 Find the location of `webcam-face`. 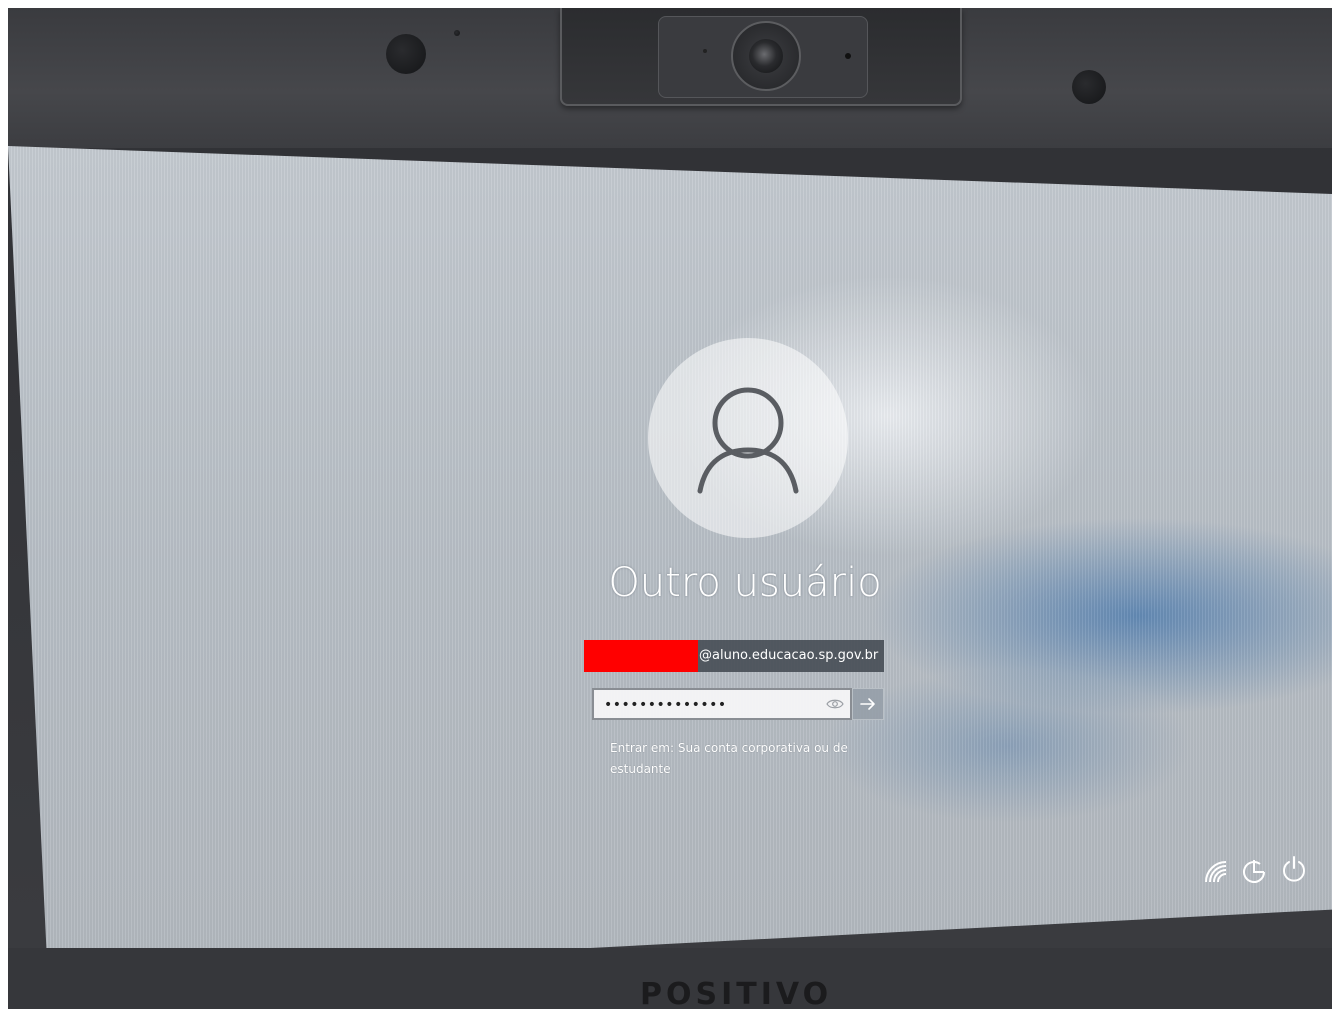

webcam-face is located at coordinates (763, 57).